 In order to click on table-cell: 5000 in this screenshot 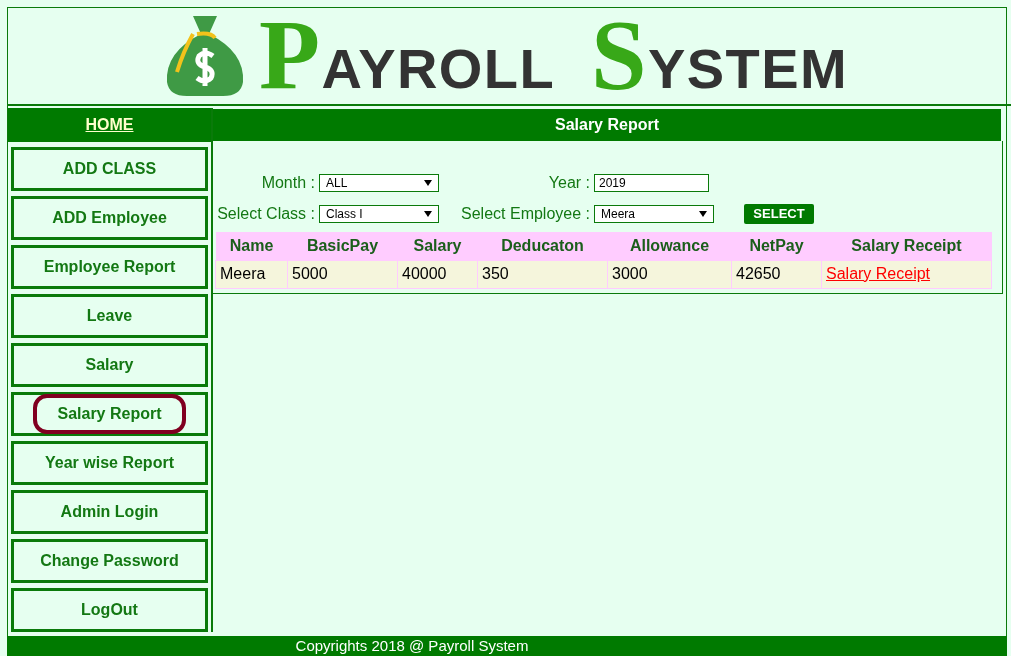, I will do `click(342, 274)`.